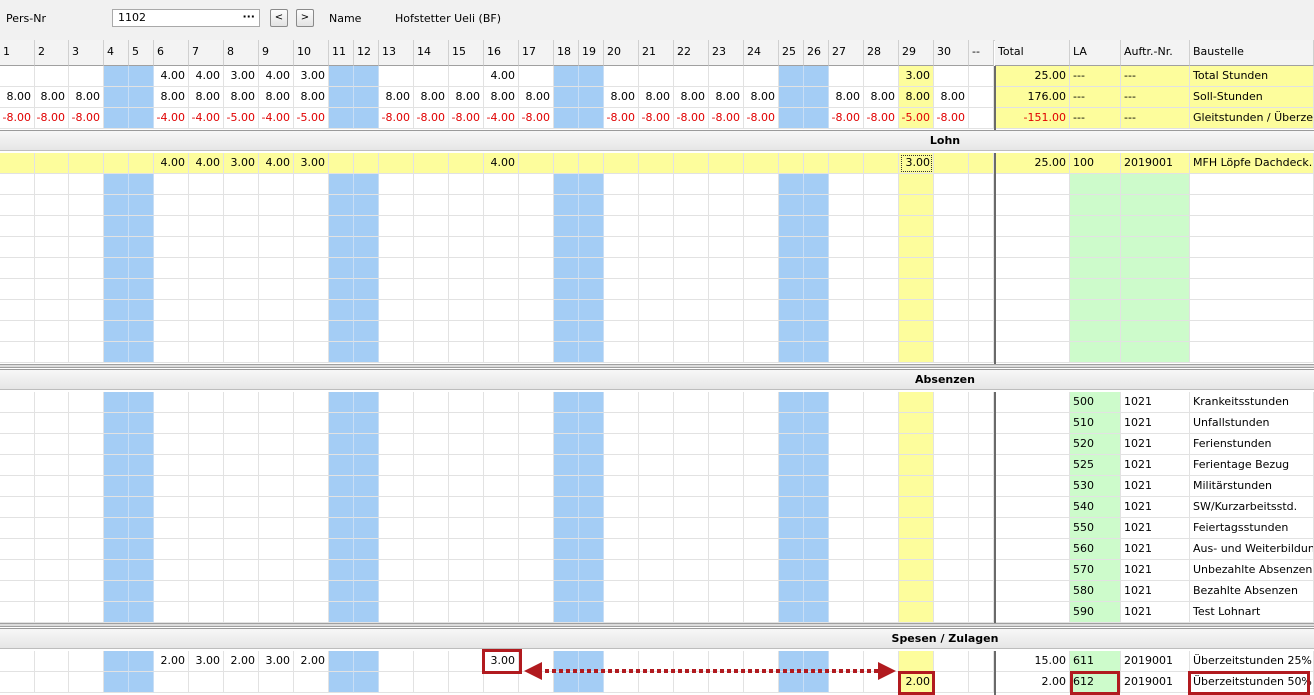  I want to click on summary-row-2-day-29: 8.00, so click(916, 97).